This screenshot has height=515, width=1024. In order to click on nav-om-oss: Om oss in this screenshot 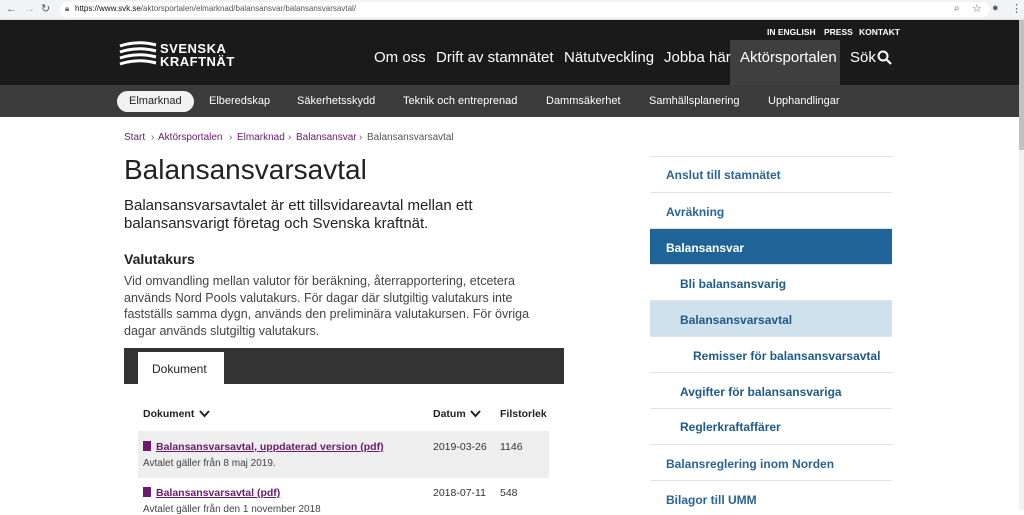, I will do `click(400, 57)`.